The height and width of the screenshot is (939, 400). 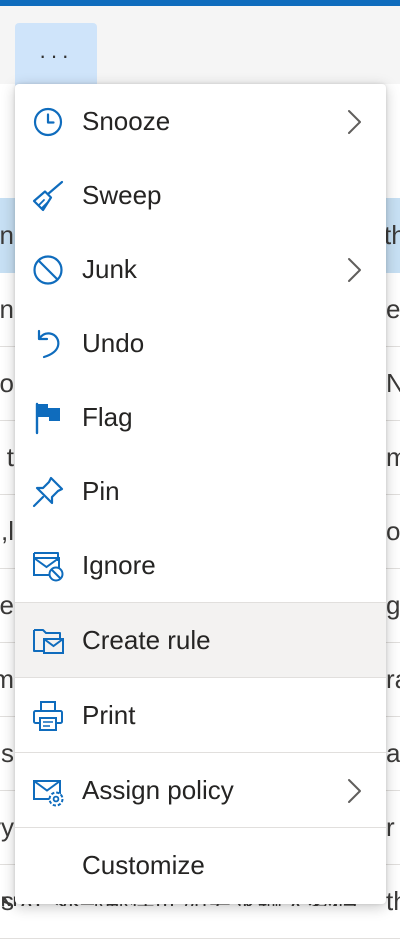 I want to click on menu-item-junk: Junk, so click(x=200, y=269).